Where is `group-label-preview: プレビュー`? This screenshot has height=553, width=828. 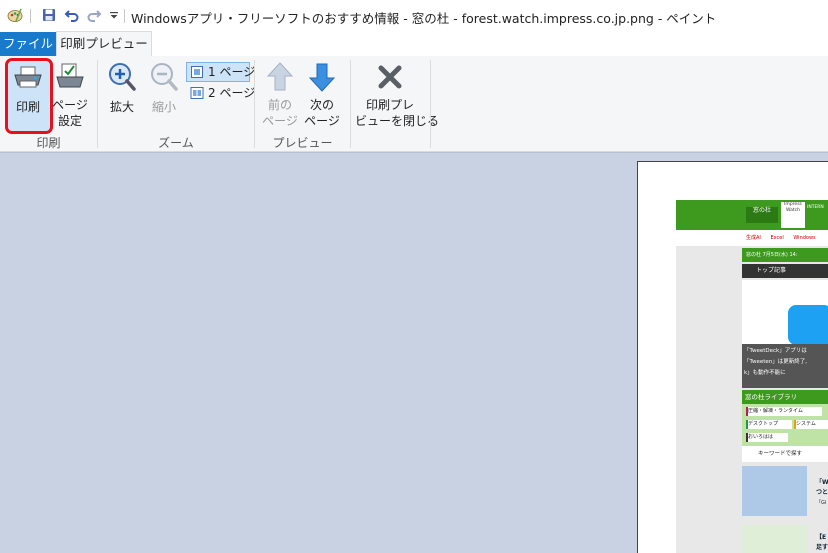 group-label-preview: プレビュー is located at coordinates (302, 143).